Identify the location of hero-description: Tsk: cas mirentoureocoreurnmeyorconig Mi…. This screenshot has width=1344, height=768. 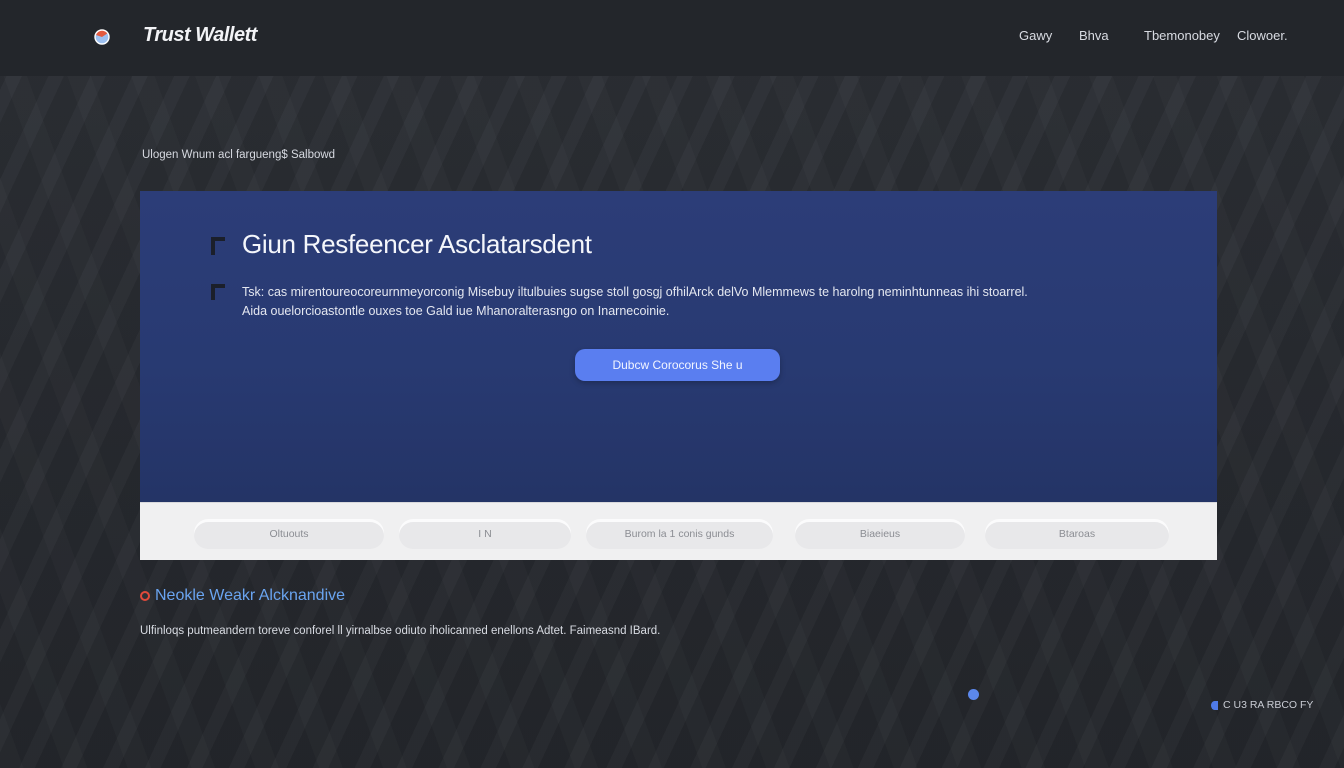
(672, 302).